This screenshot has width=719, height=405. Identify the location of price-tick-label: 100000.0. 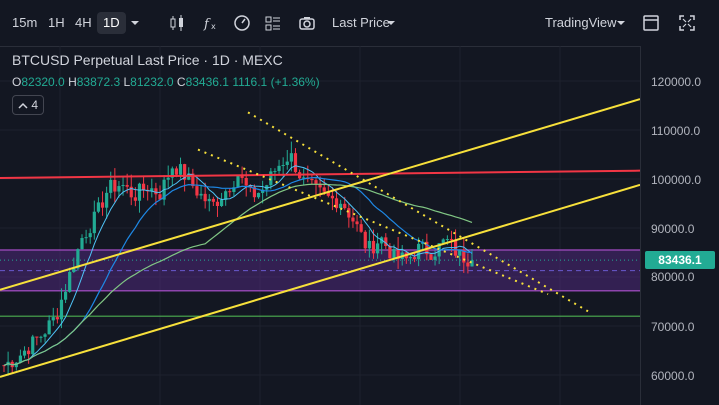
(676, 180).